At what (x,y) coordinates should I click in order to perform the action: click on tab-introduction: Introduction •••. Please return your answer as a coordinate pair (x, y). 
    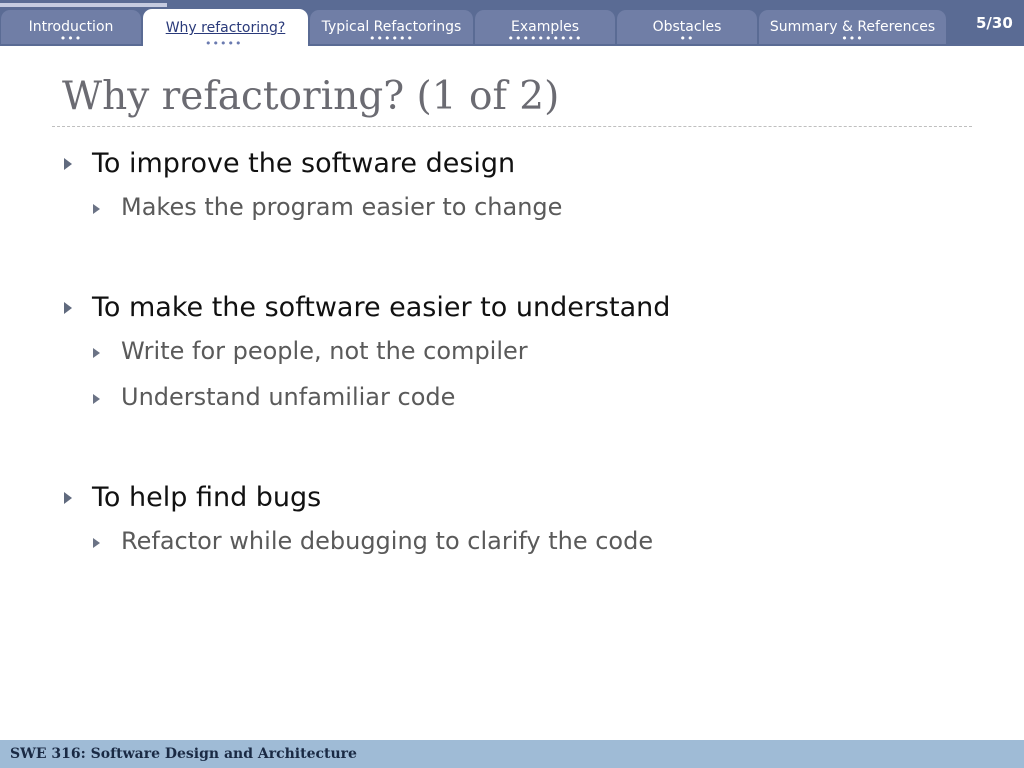
    Looking at the image, I should click on (71, 27).